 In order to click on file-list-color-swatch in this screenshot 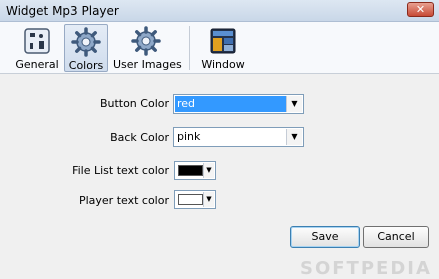, I will do `click(190, 170)`.